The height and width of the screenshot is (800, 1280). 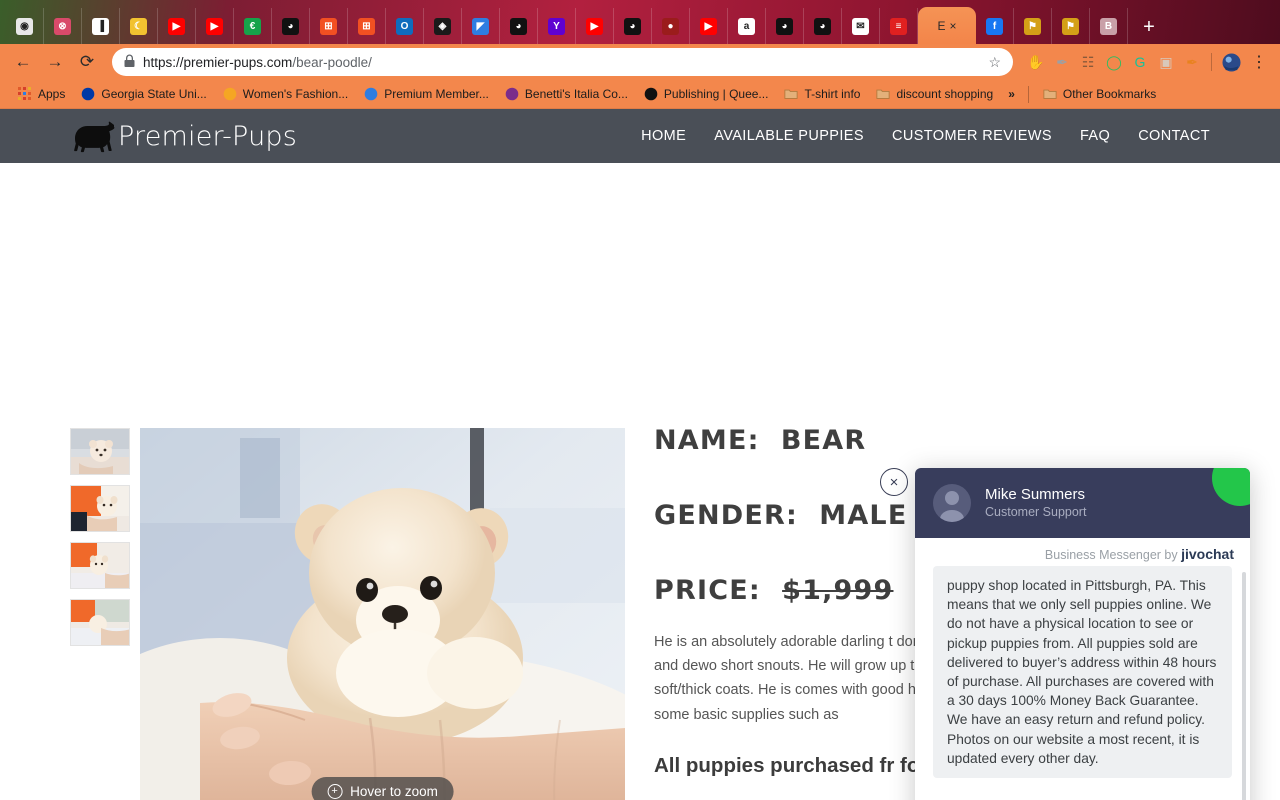 I want to click on adblock-icon: ✋, so click(x=1036, y=62).